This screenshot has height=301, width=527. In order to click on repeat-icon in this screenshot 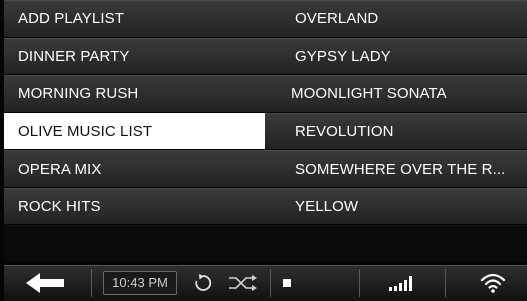, I will do `click(203, 282)`.